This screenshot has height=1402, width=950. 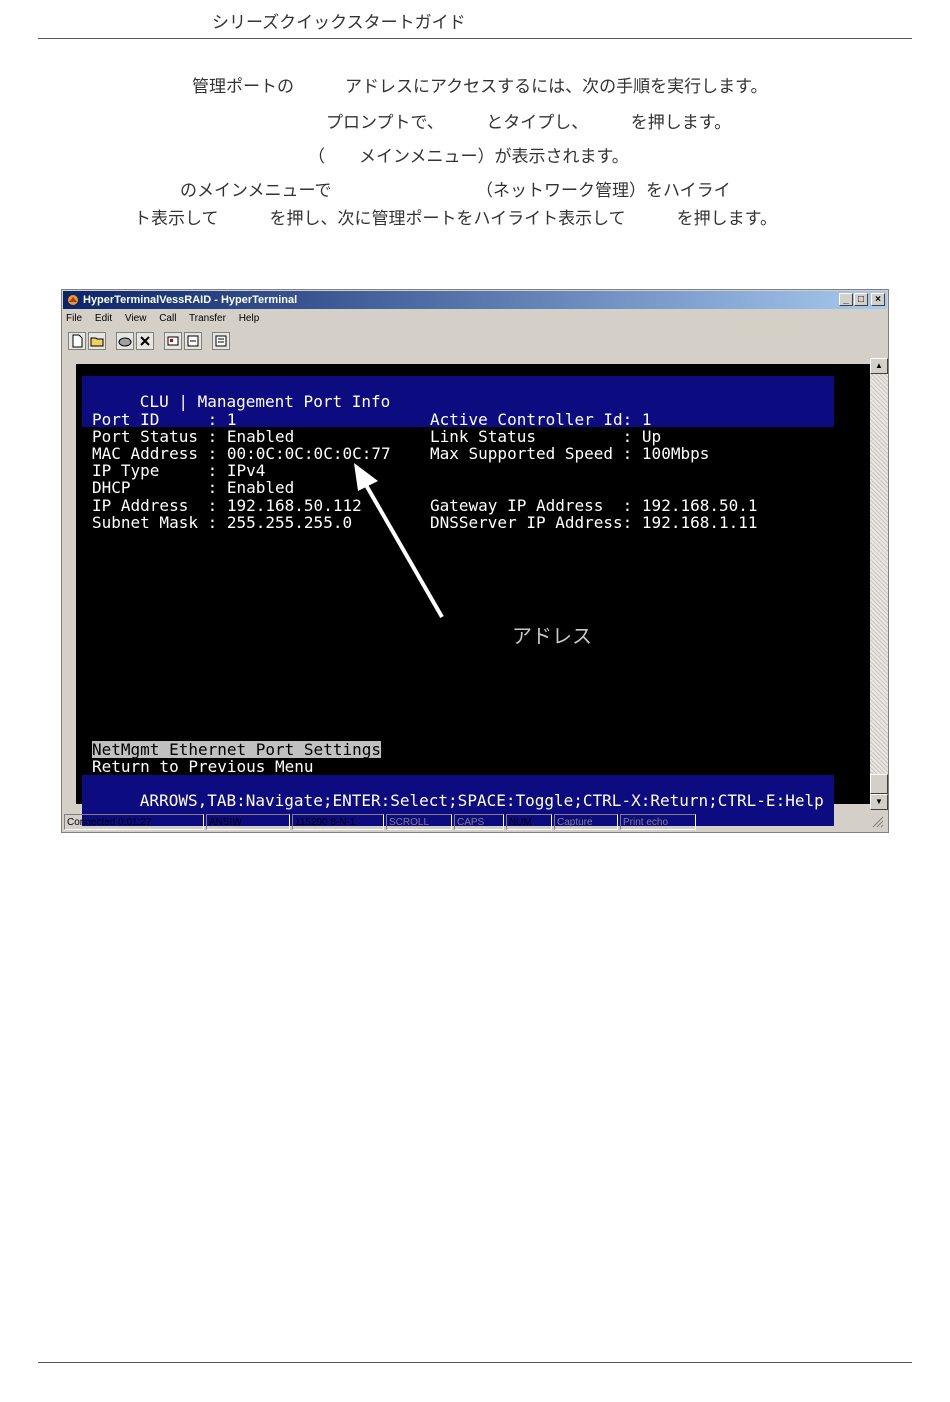 What do you see at coordinates (74, 318) in the screenshot?
I see `menu-file: File` at bounding box center [74, 318].